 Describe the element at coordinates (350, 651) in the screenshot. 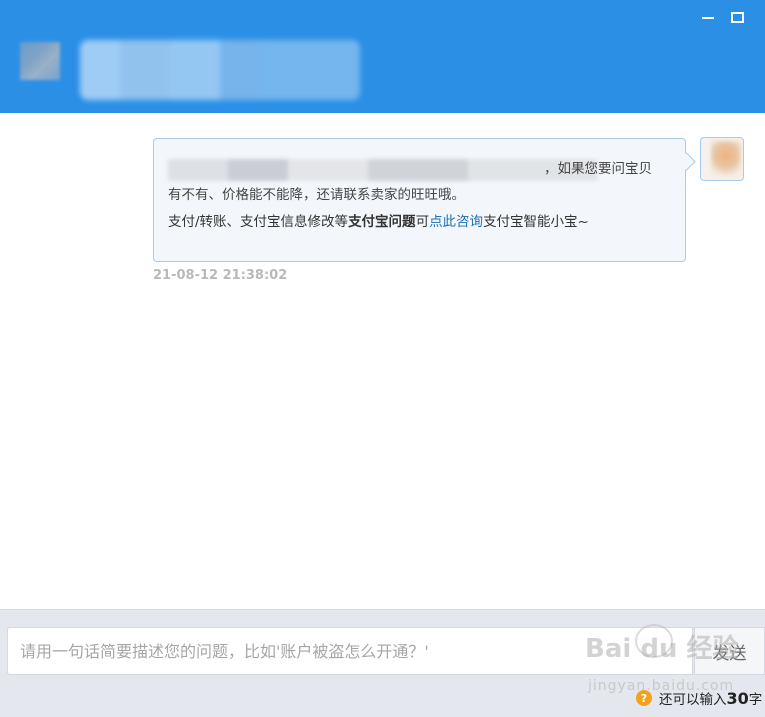

I see `message-input` at that location.